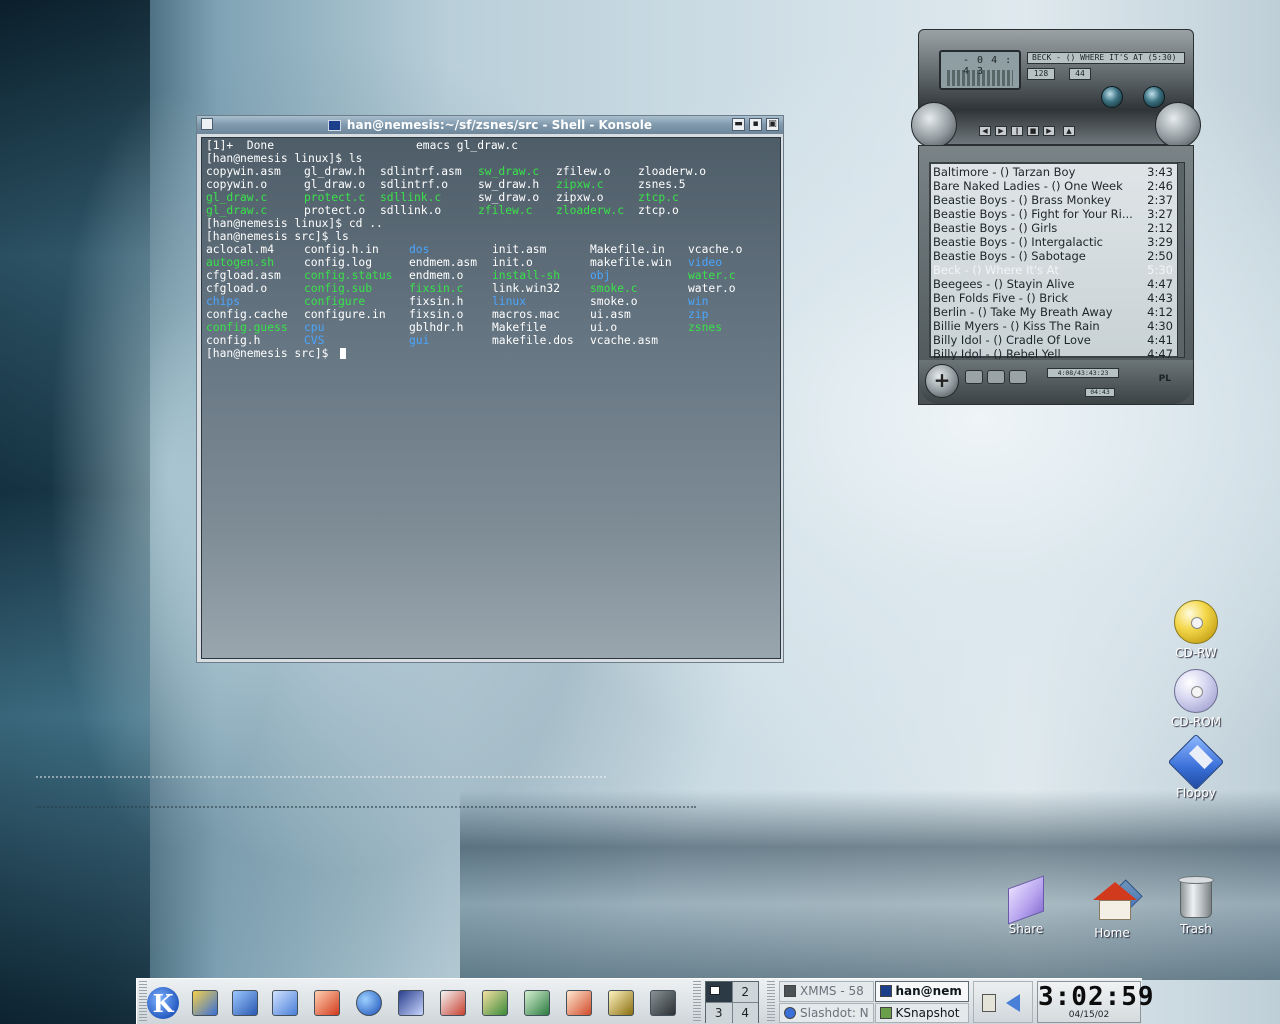  I want to click on playlist-item: Beck - () Where It's At 5:30, so click(1054, 270).